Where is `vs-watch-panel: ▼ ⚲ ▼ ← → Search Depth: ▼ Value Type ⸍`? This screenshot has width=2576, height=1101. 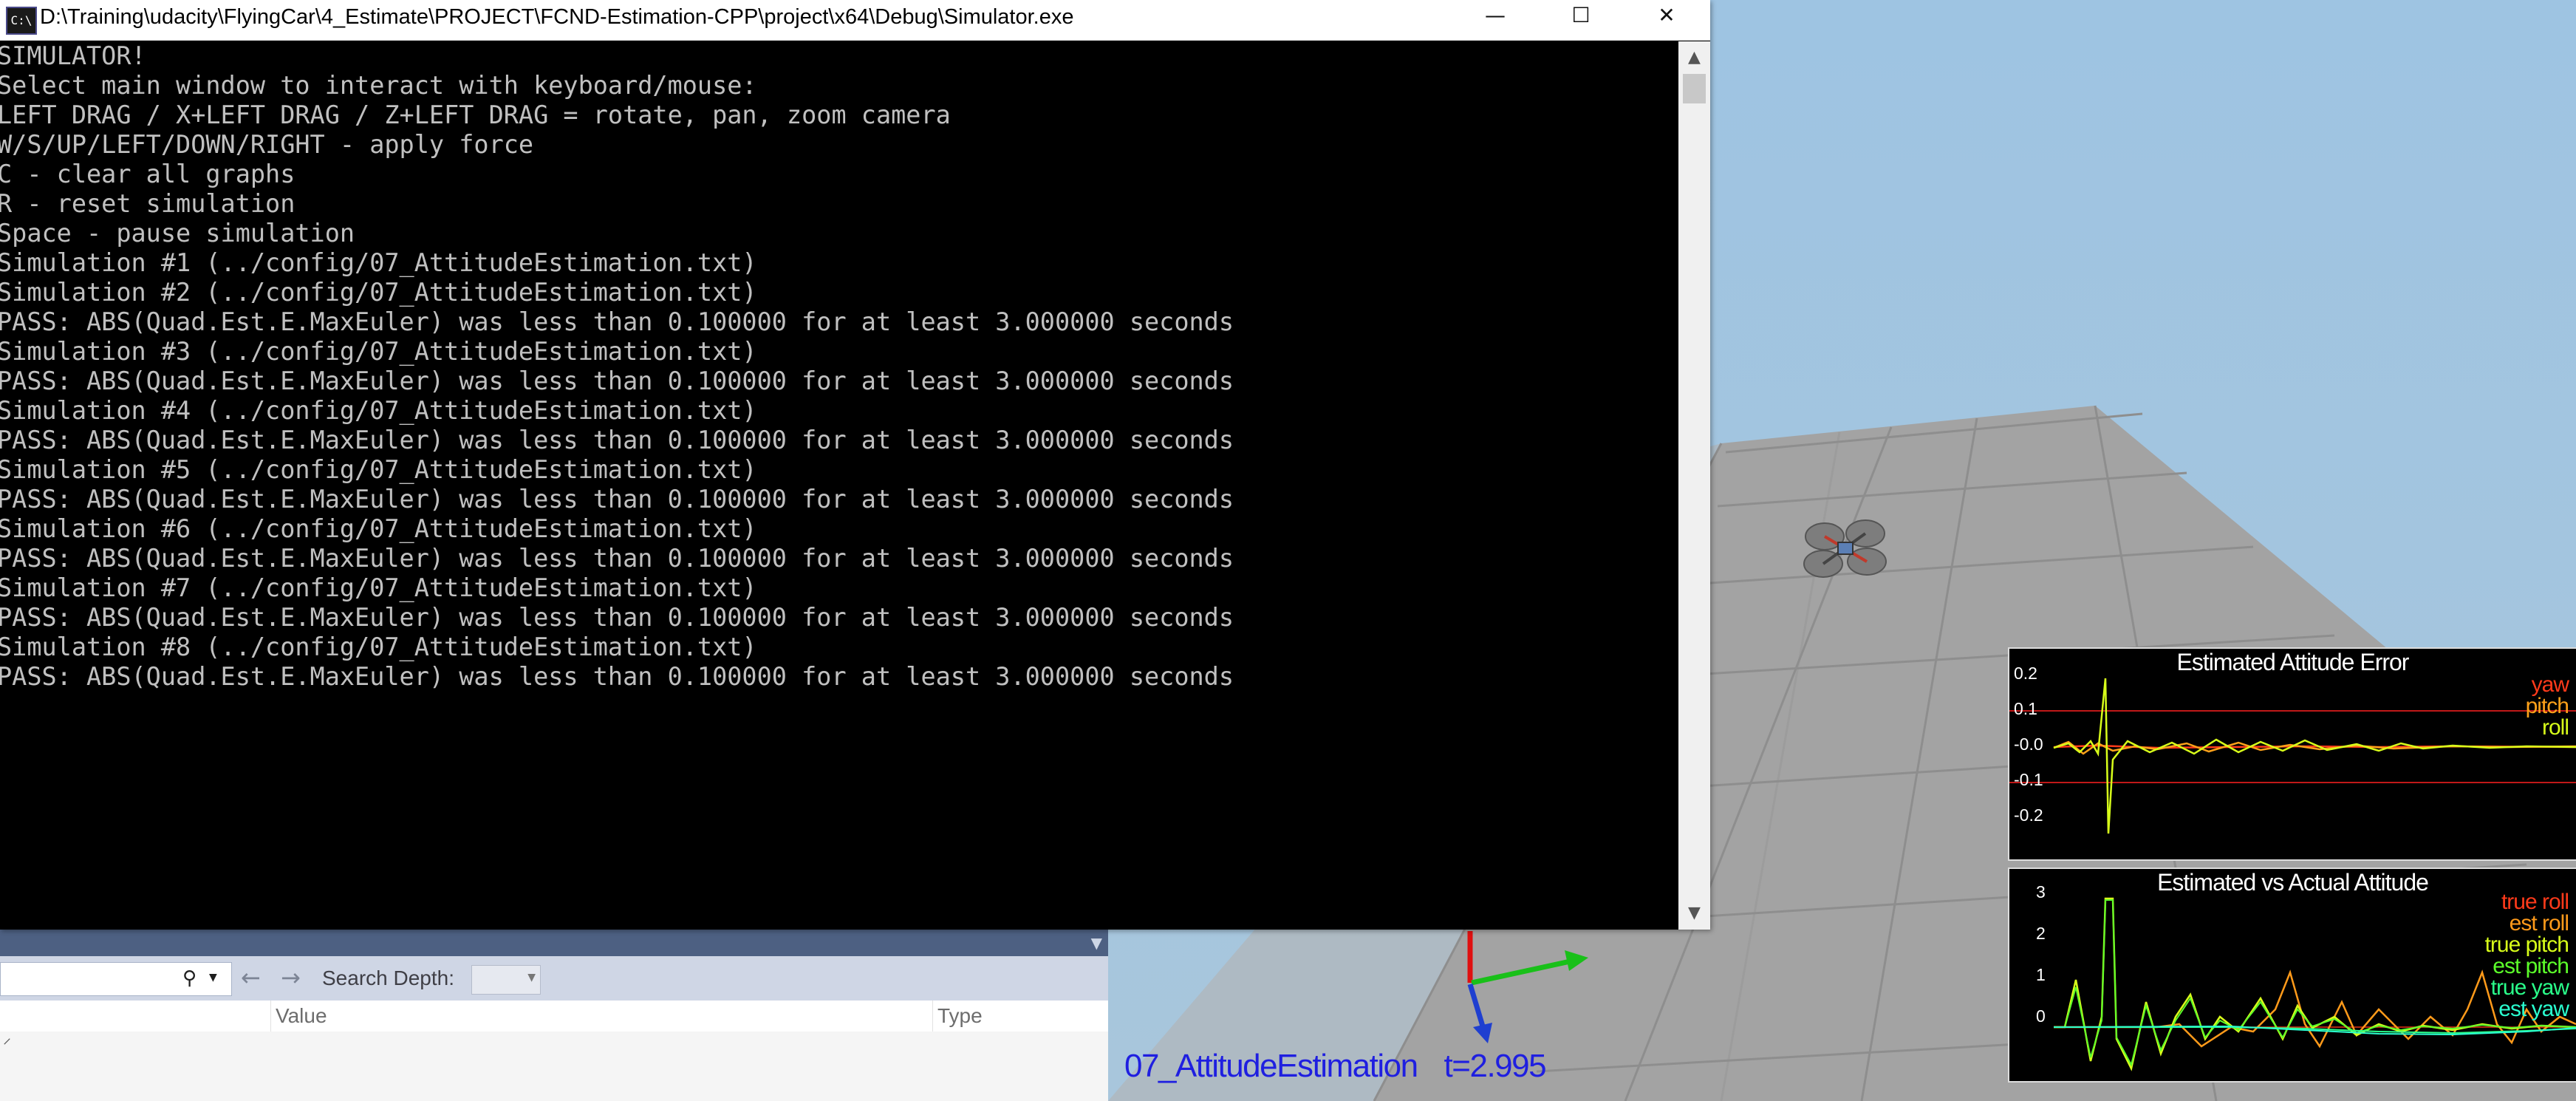 vs-watch-panel: ▼ ⚲ ▼ ← → Search Depth: ▼ Value Type ⸍ is located at coordinates (554, 1015).